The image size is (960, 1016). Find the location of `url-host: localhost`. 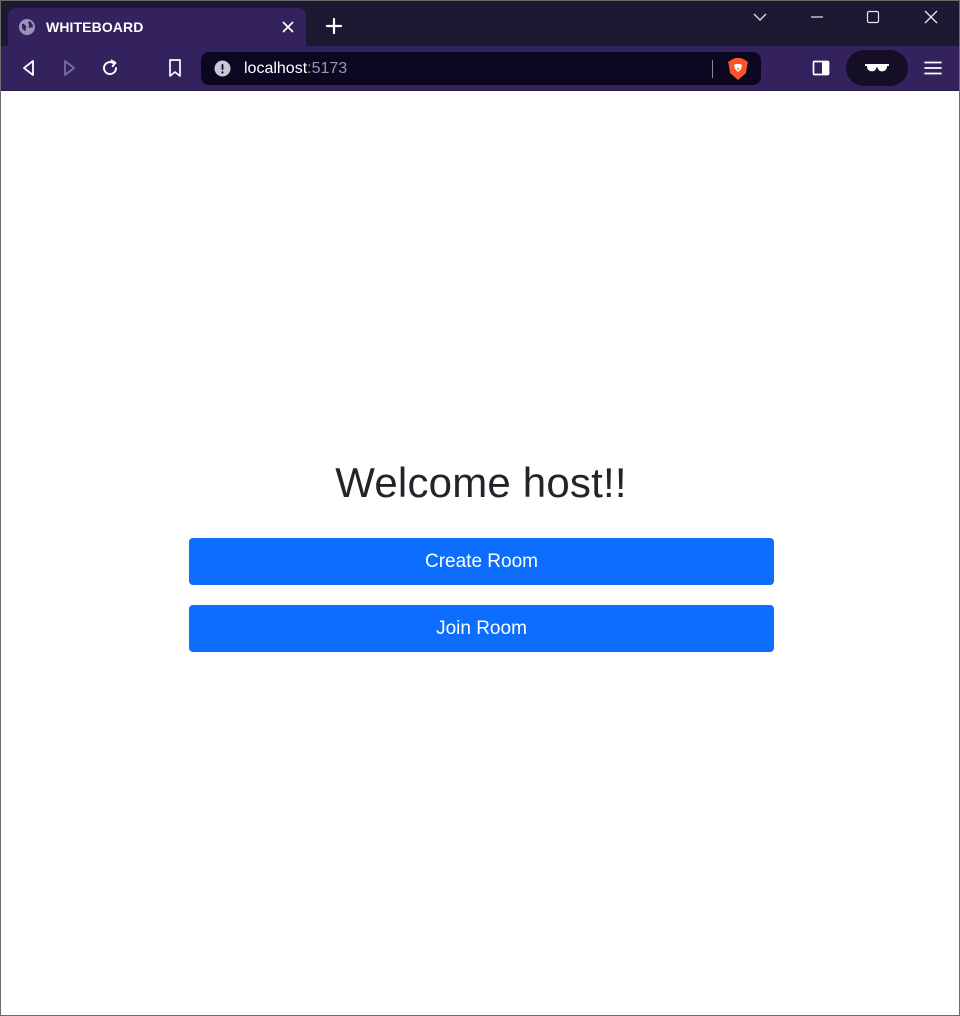

url-host: localhost is located at coordinates (276, 68).